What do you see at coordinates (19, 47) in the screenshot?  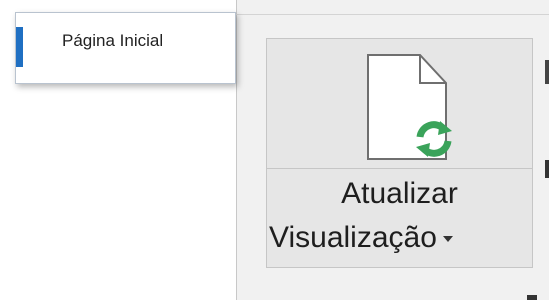 I see `tab-selected-accent` at bounding box center [19, 47].